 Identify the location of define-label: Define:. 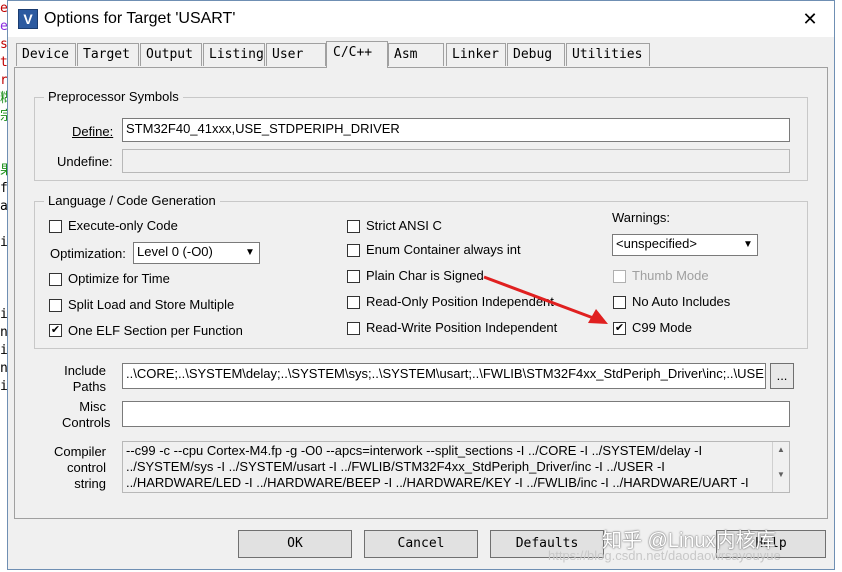
(92, 131).